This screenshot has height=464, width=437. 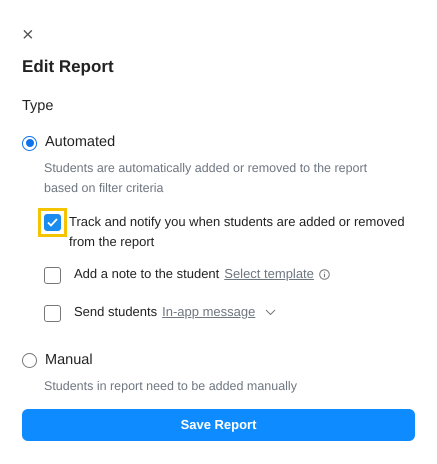 What do you see at coordinates (269, 274) in the screenshot?
I see `template-link: Select template` at bounding box center [269, 274].